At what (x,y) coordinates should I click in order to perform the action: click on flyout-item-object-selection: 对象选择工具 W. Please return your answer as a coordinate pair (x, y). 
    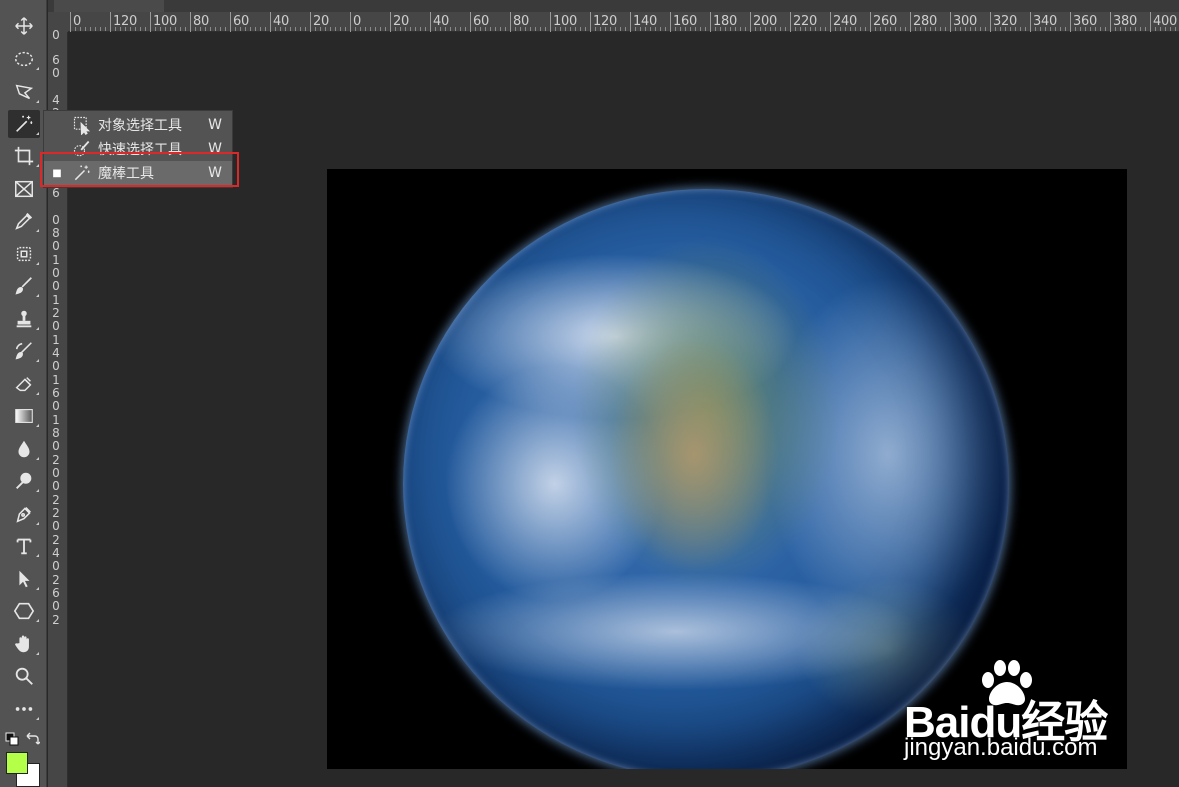
    Looking at the image, I should click on (138, 125).